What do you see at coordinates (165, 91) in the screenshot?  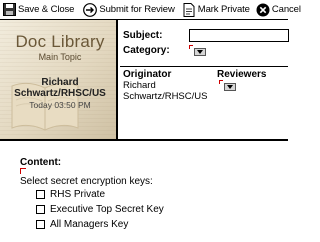 I see `originator-value: Richard Schwartz/RHSC/US` at bounding box center [165, 91].